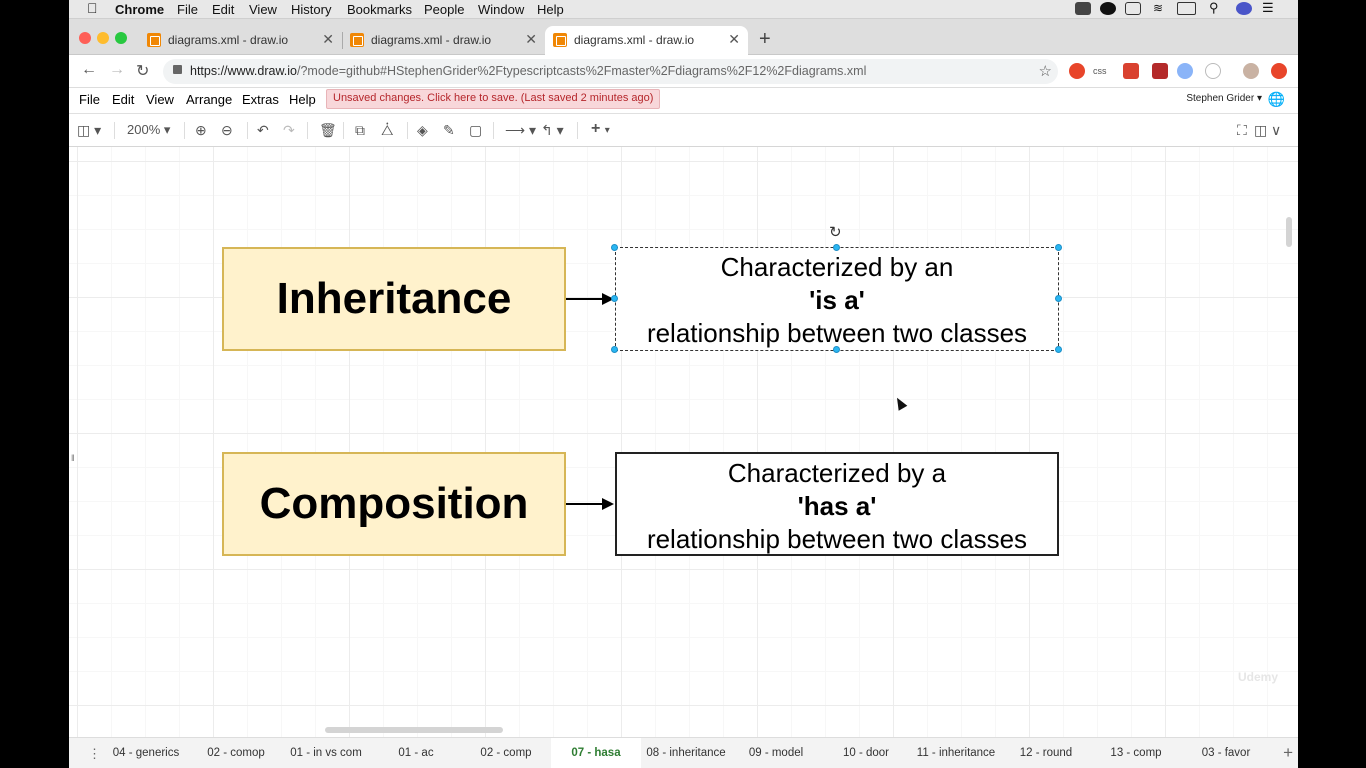 The image size is (1366, 768). I want to click on profile-avatar, so click(1251, 71).